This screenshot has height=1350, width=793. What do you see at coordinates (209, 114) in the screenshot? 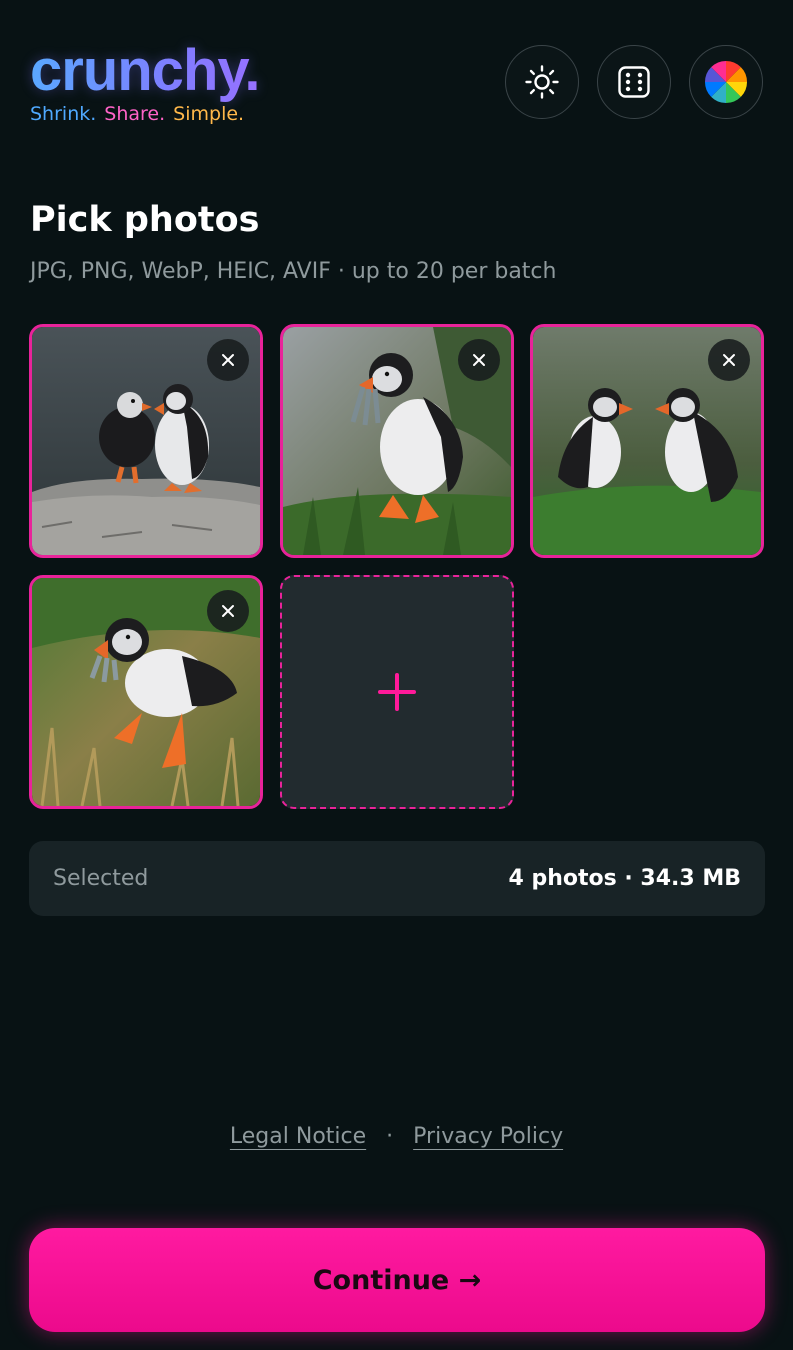
I see `tagline-simple: Simple.` at bounding box center [209, 114].